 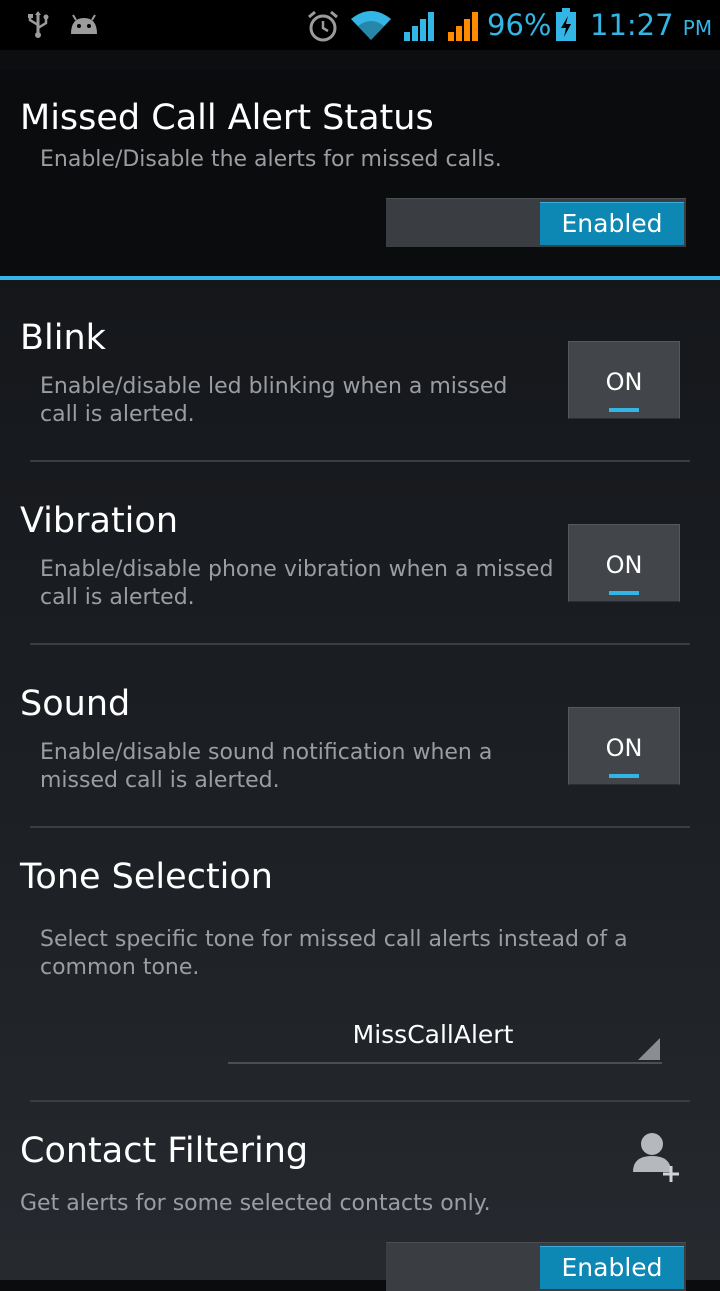 I want to click on wifi-icon, so click(x=371, y=25).